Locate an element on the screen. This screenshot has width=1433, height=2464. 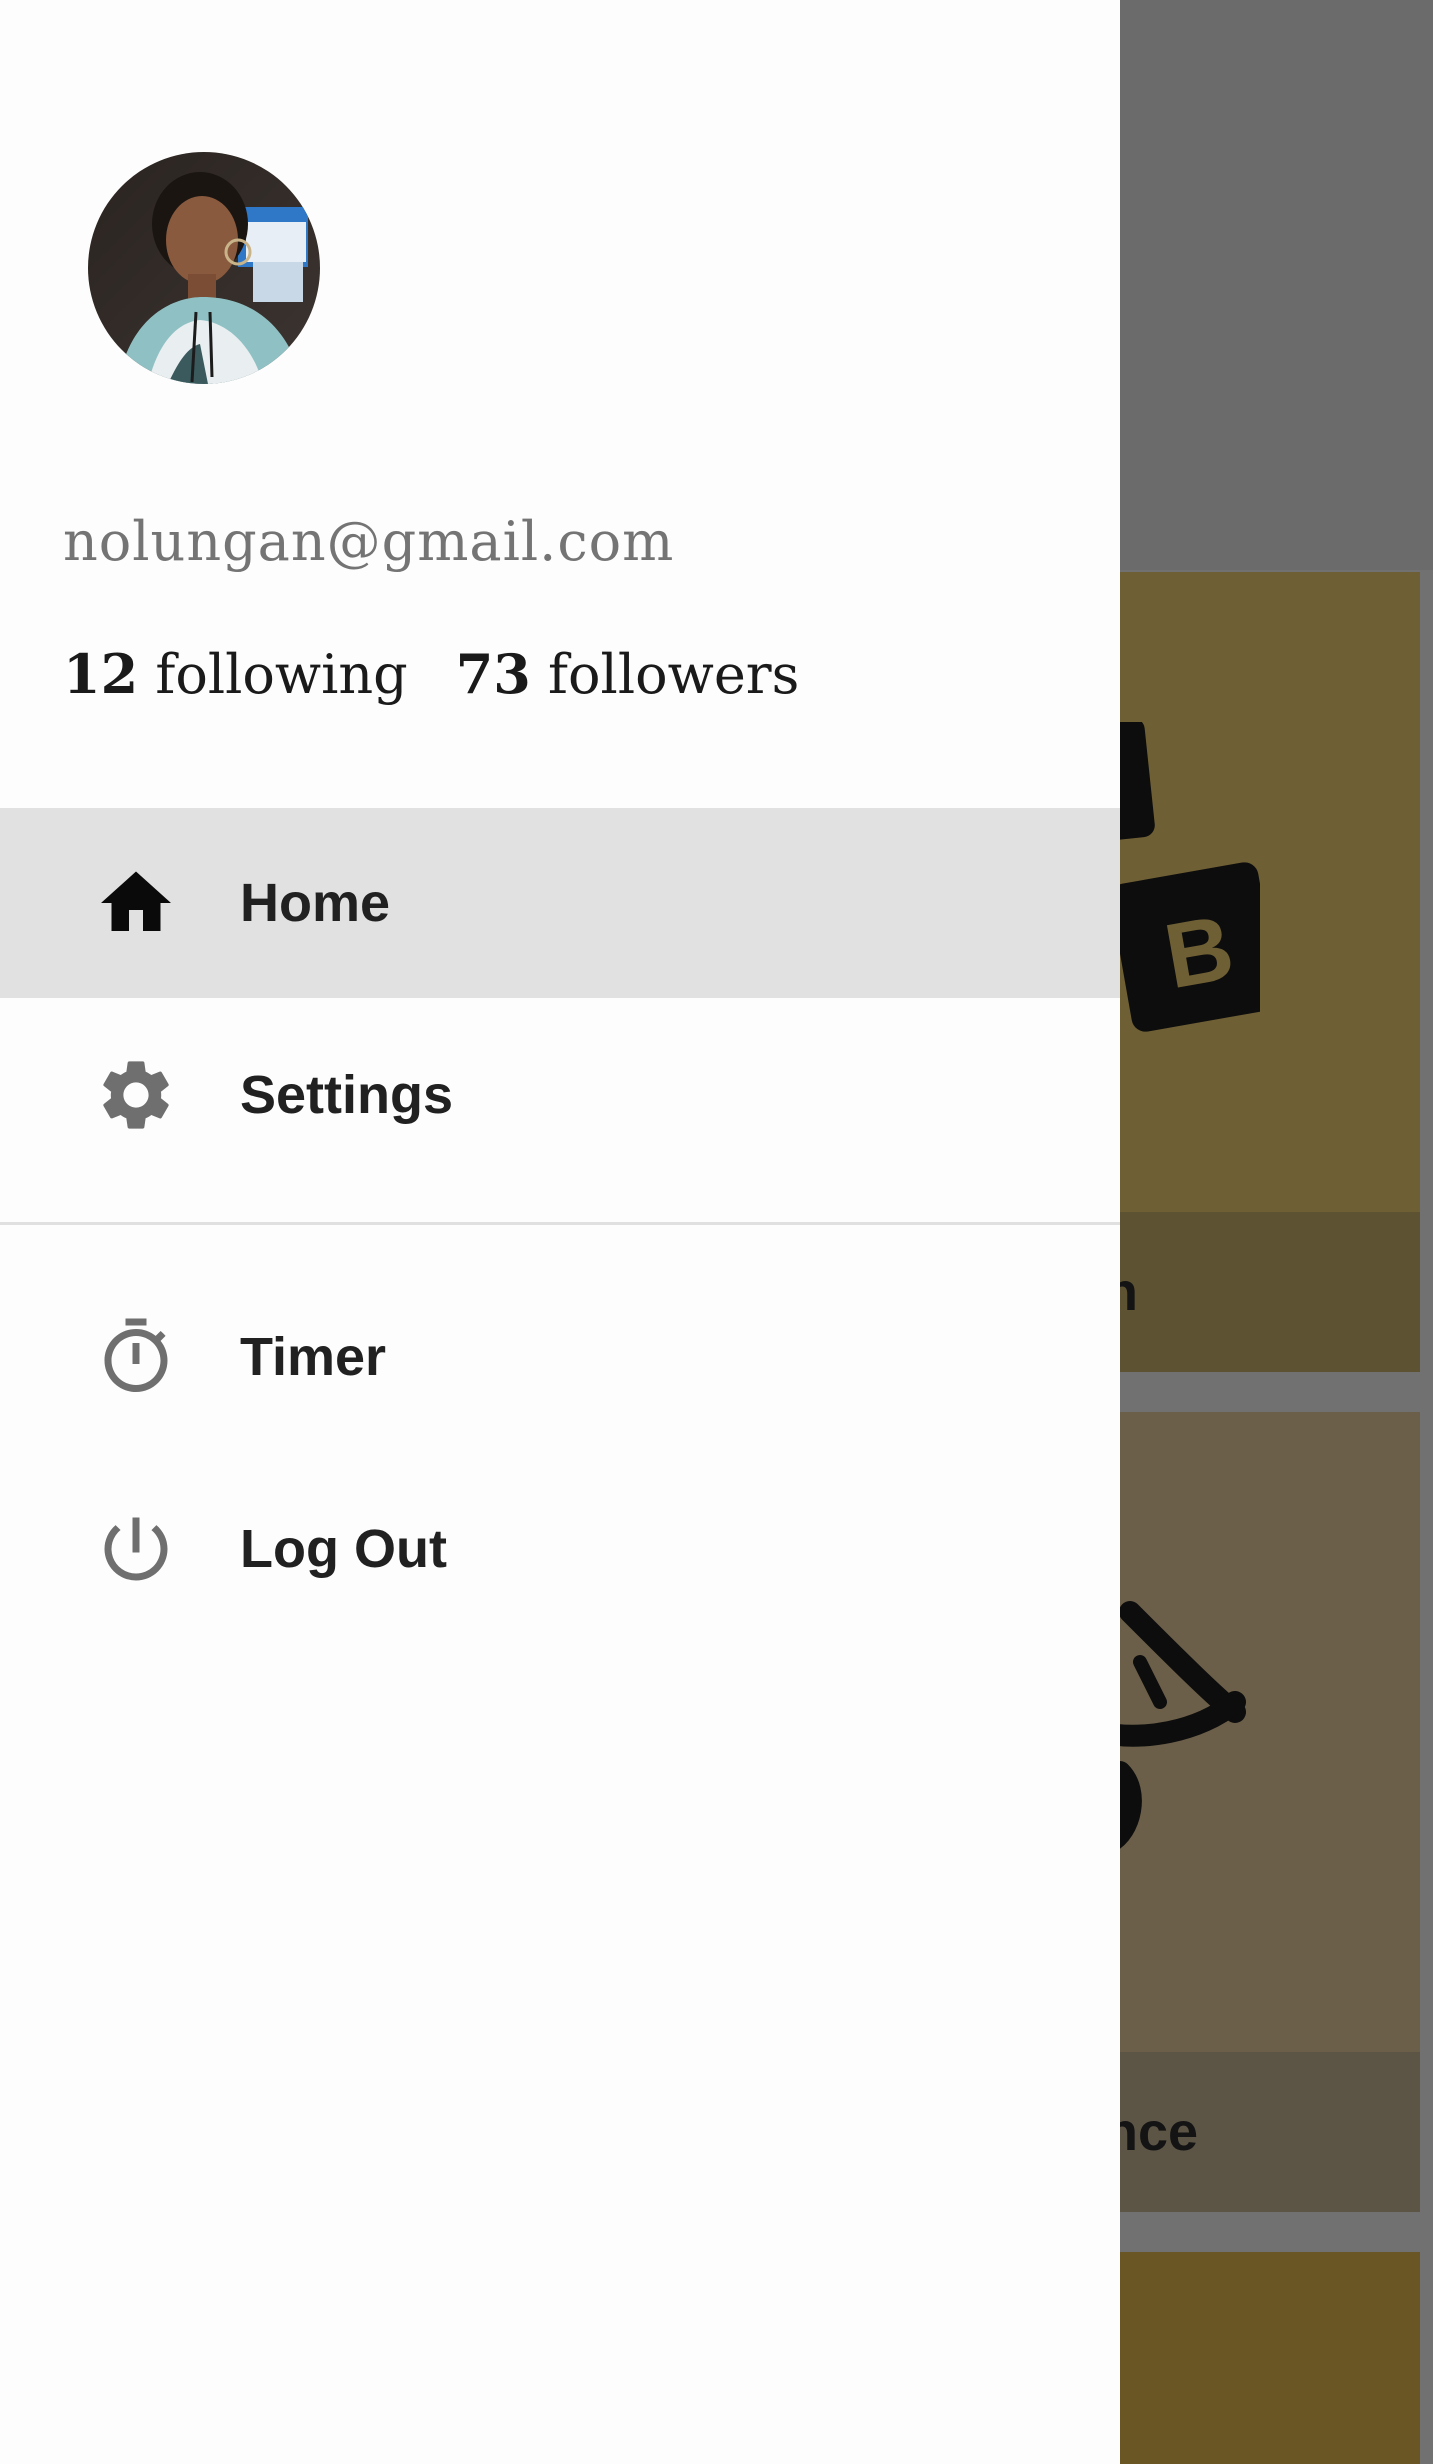
followers-label: followers is located at coordinates (673, 674).